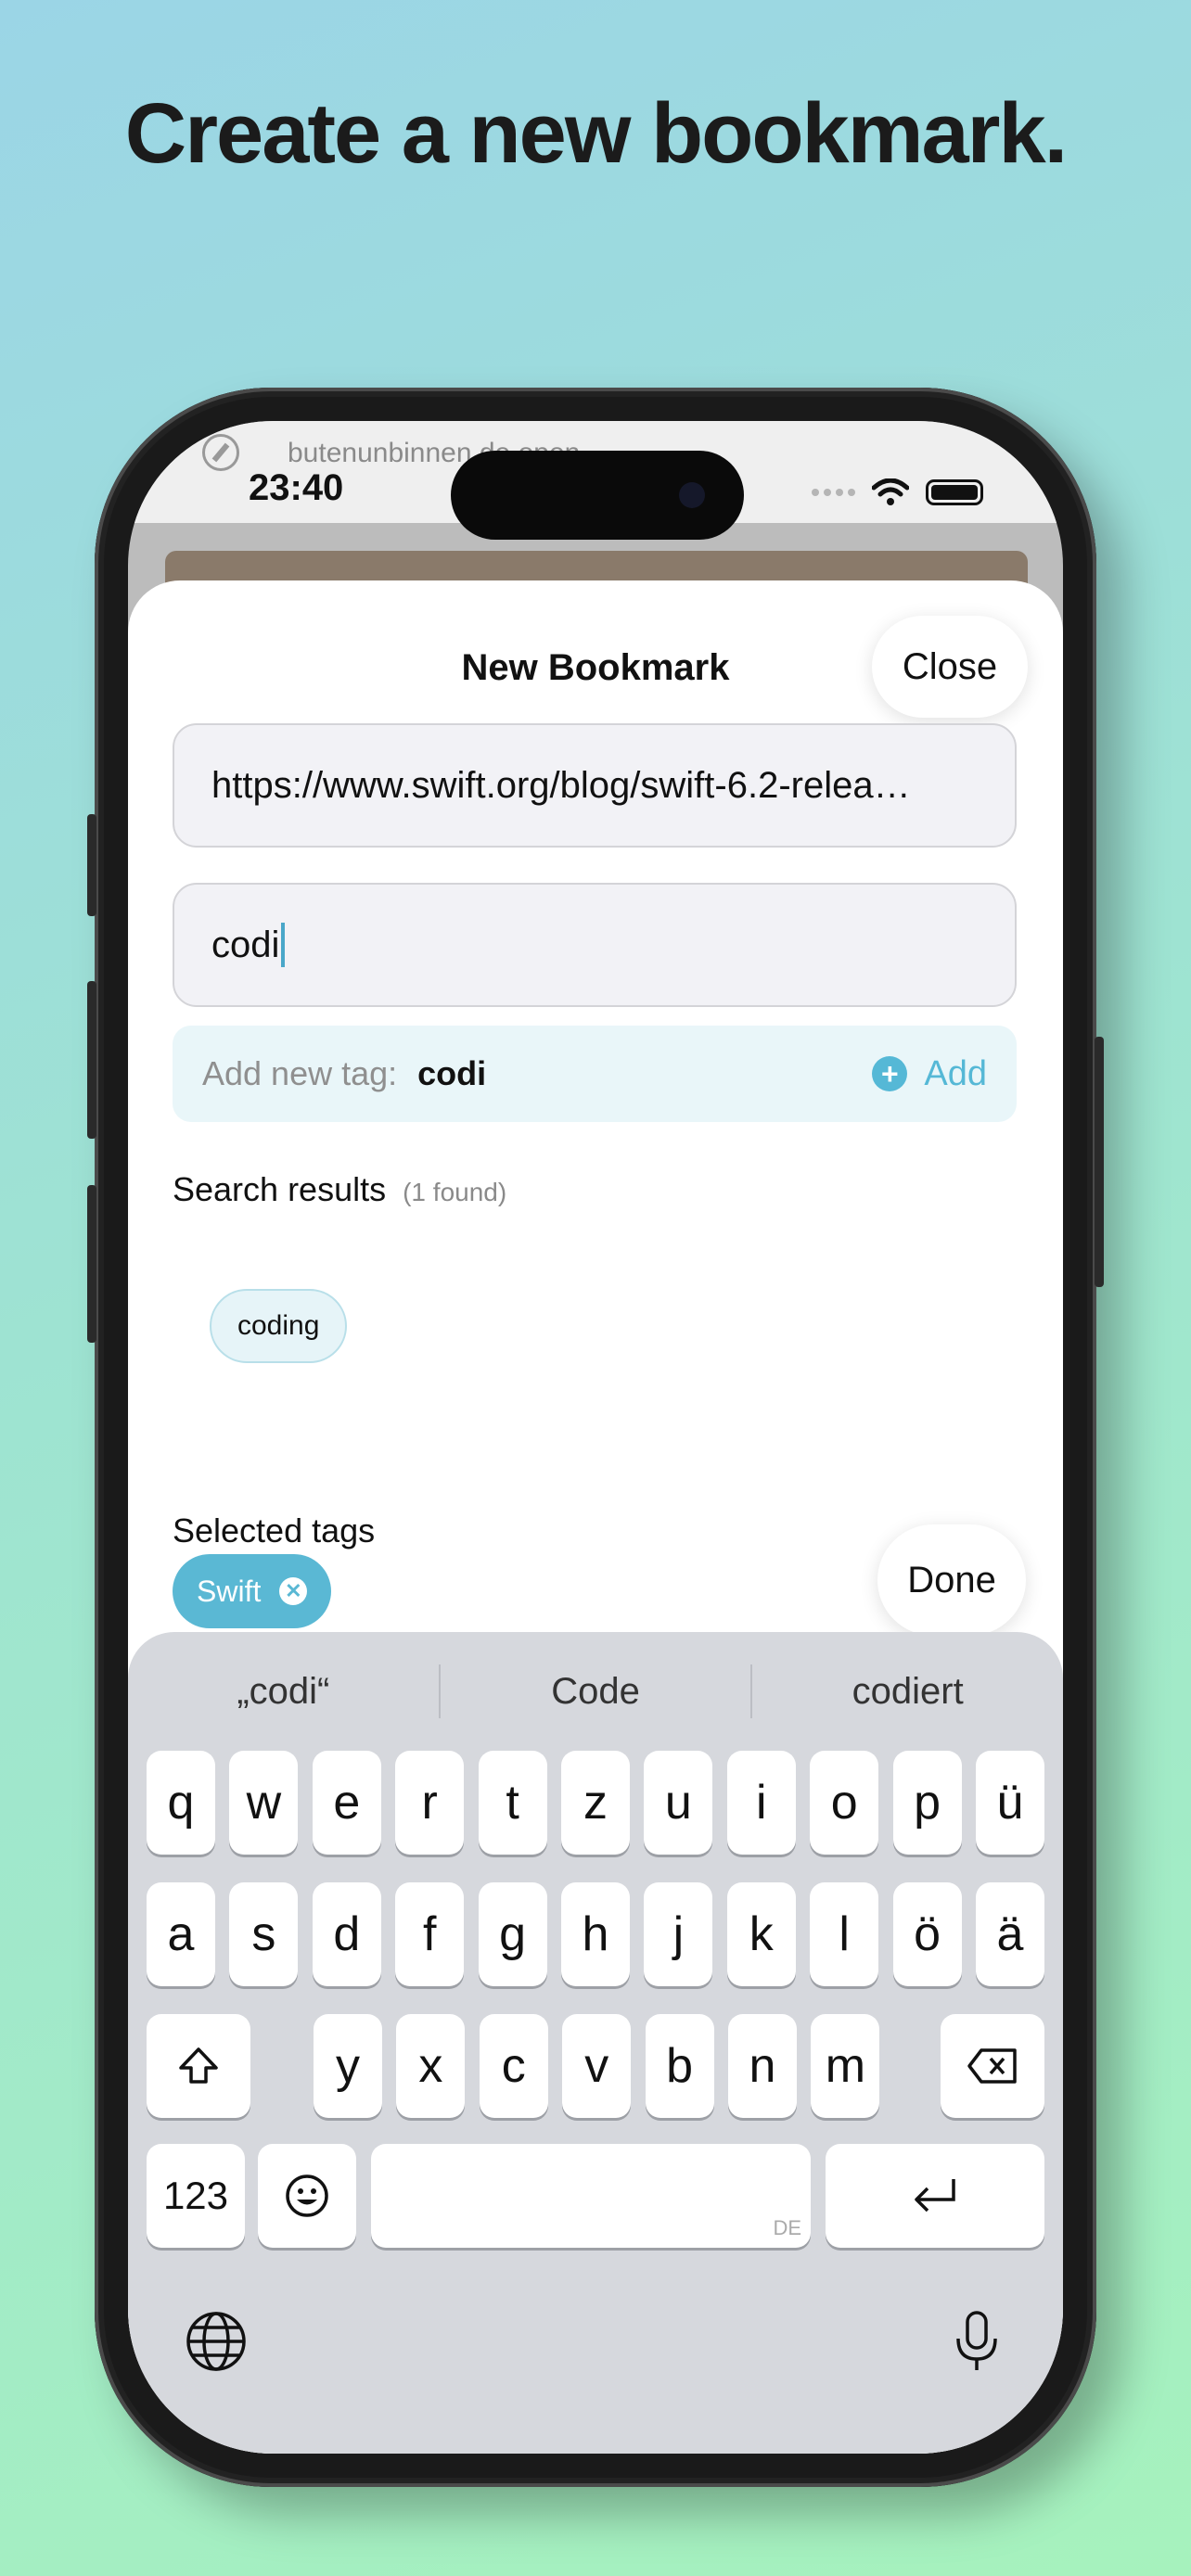 This screenshot has width=1191, height=2576. I want to click on key-b: b, so click(679, 2066).